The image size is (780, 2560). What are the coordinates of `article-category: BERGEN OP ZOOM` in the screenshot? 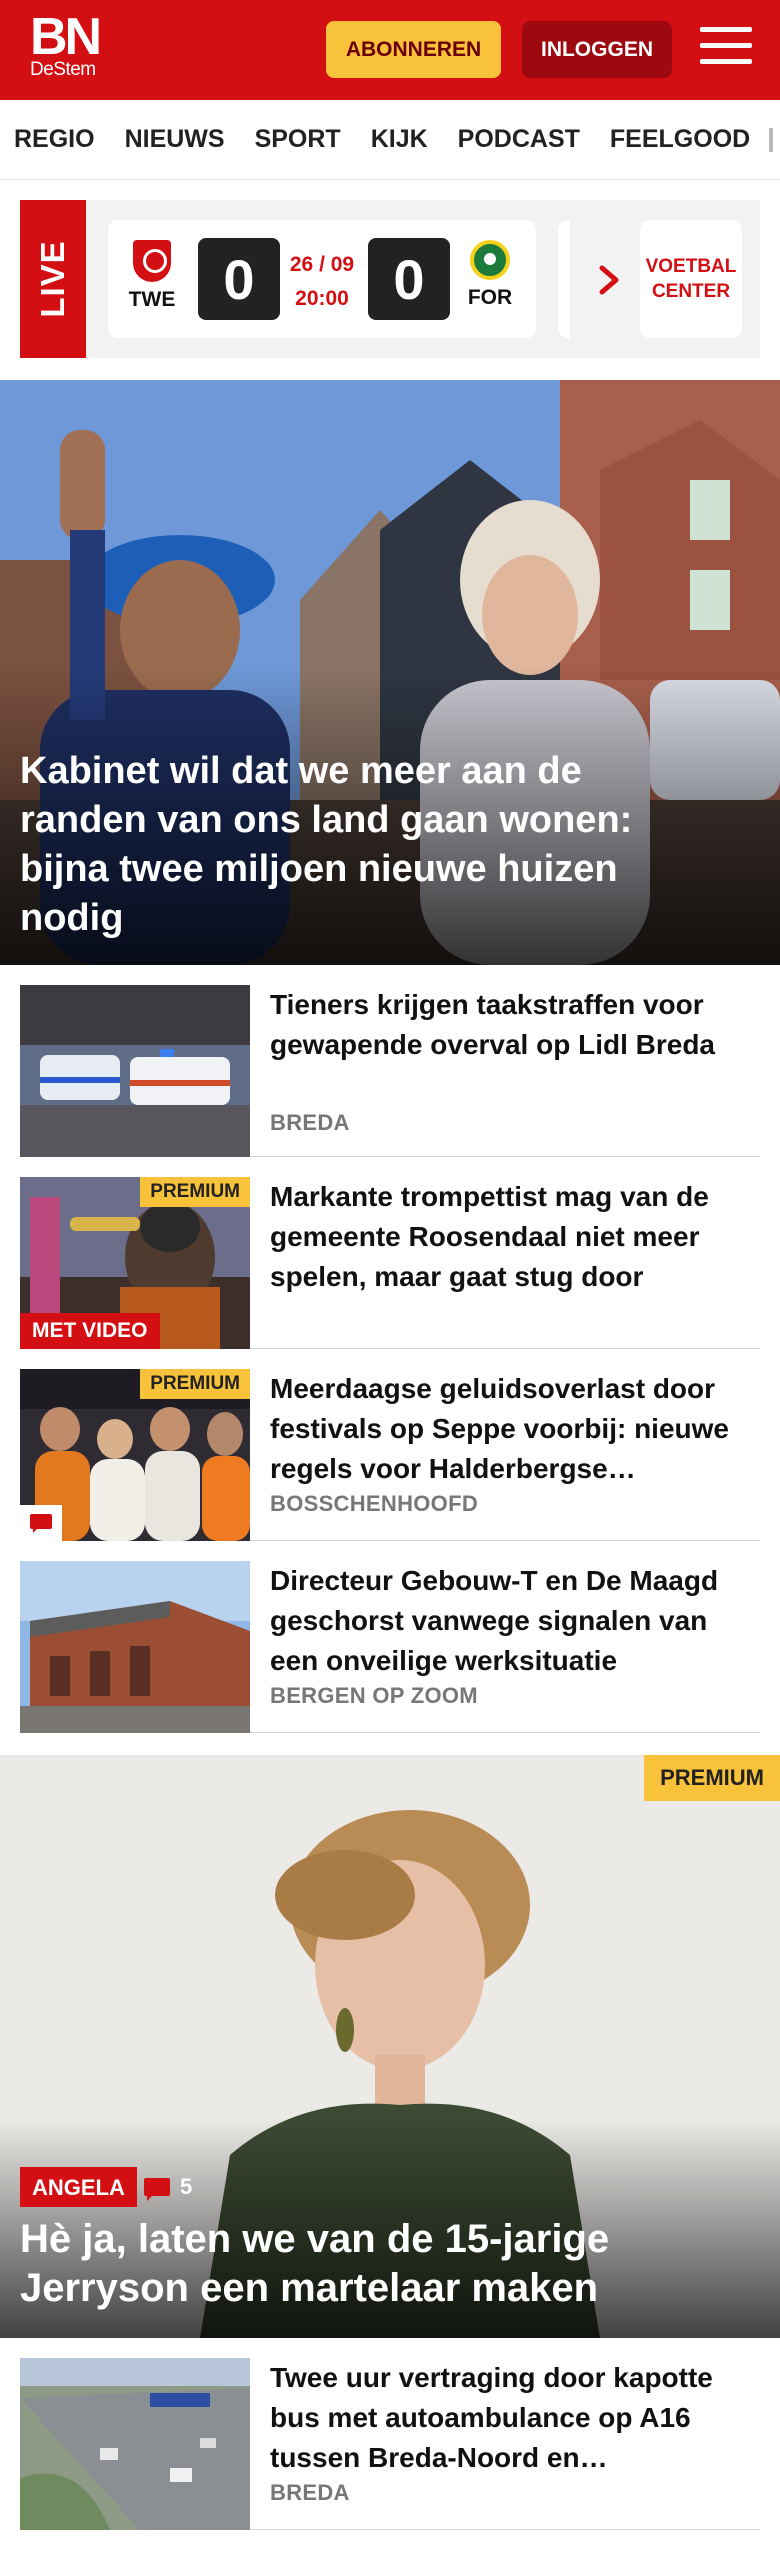 It's located at (374, 1695).